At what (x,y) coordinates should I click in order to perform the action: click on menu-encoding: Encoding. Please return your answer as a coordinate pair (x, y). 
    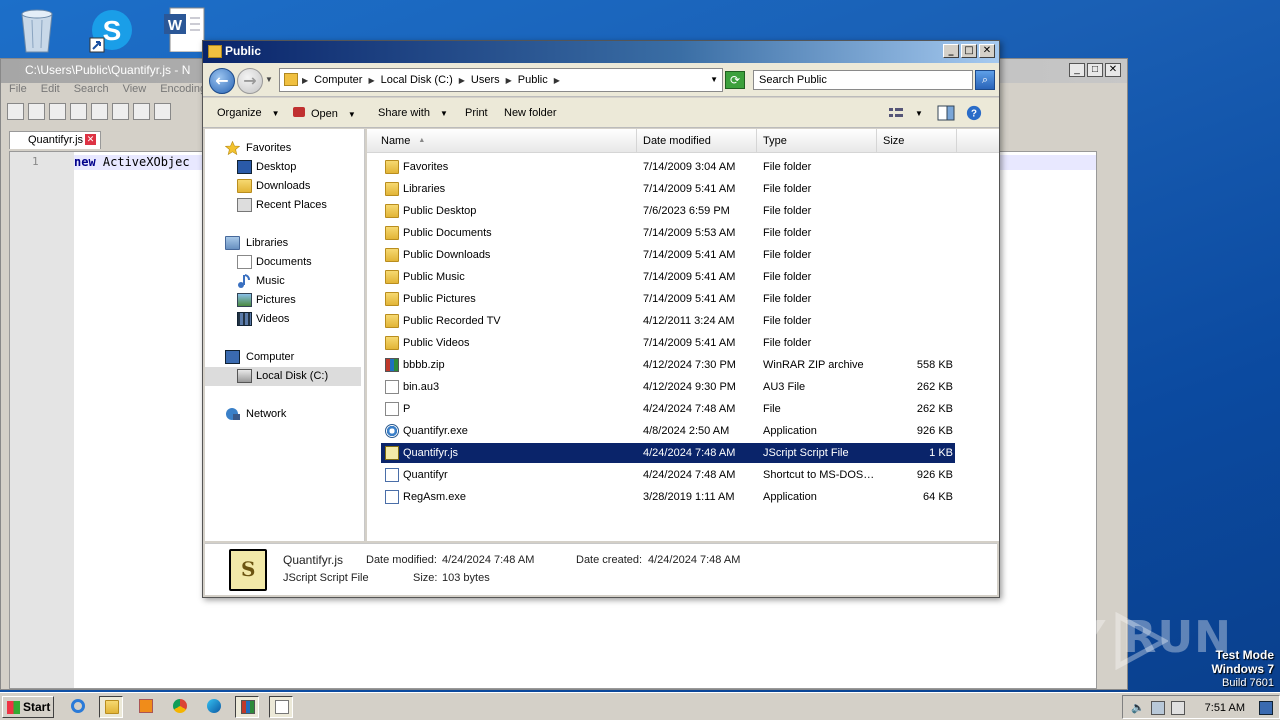
    Looking at the image, I should click on (183, 89).